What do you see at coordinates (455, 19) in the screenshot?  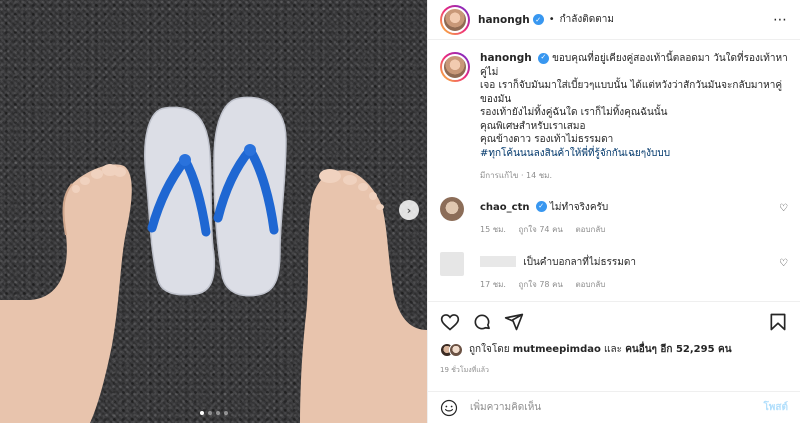 I see `author-avatar` at bounding box center [455, 19].